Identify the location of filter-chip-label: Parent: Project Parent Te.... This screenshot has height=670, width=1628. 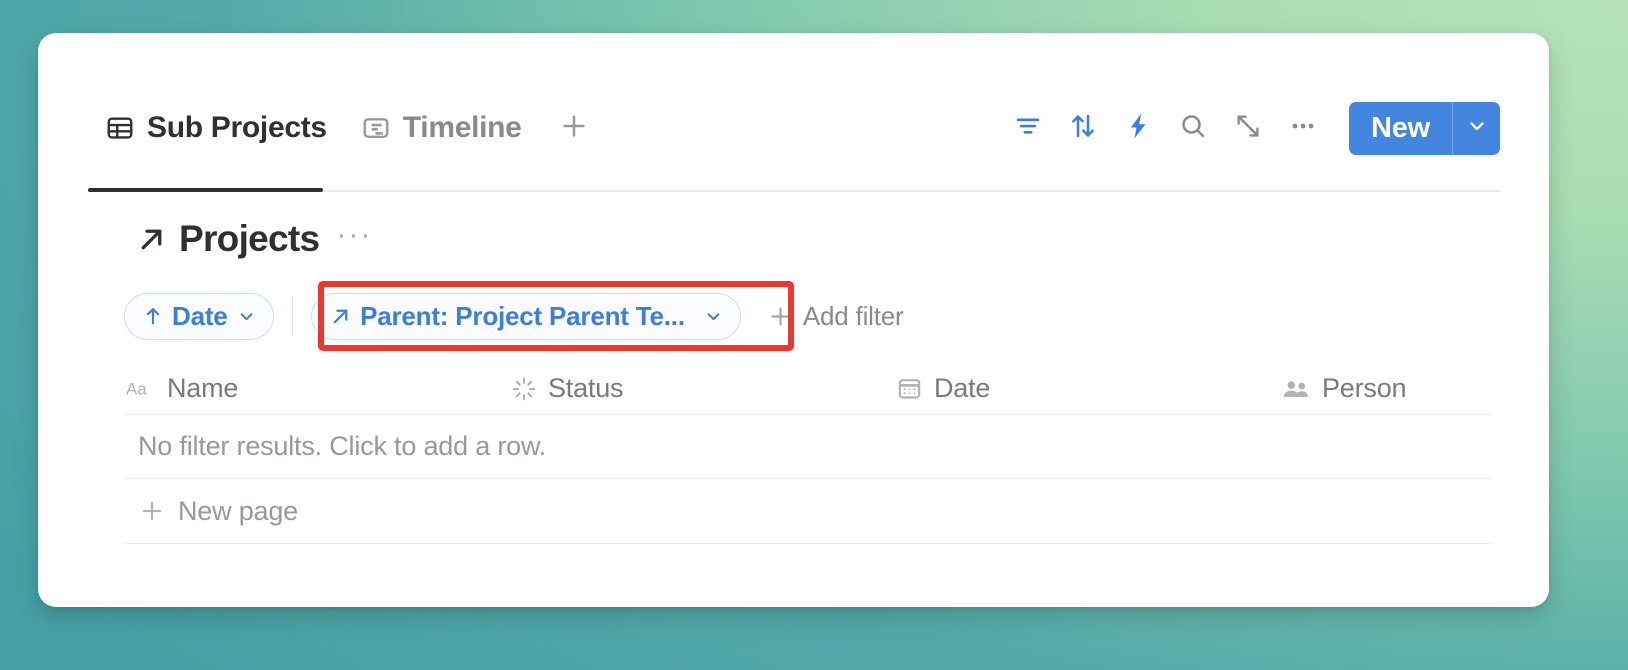
(522, 315).